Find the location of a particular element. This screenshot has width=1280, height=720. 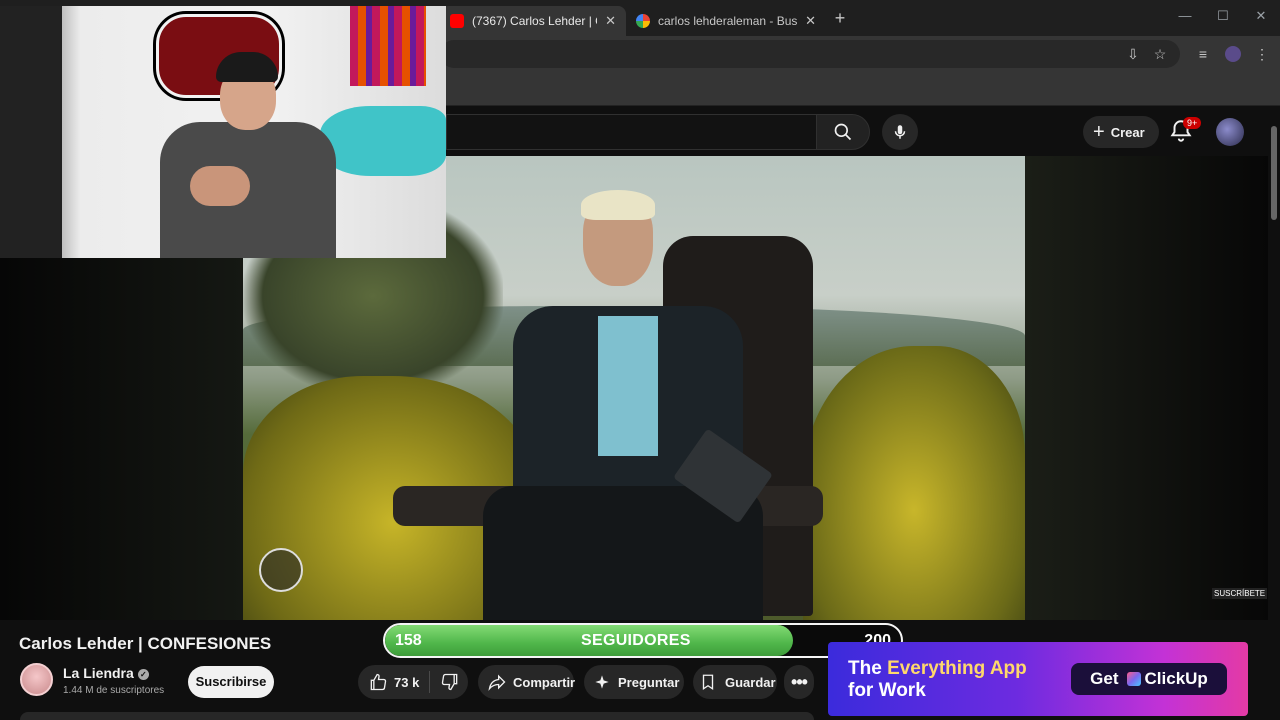

clickup-brand: ClickUp is located at coordinates (1167, 679).